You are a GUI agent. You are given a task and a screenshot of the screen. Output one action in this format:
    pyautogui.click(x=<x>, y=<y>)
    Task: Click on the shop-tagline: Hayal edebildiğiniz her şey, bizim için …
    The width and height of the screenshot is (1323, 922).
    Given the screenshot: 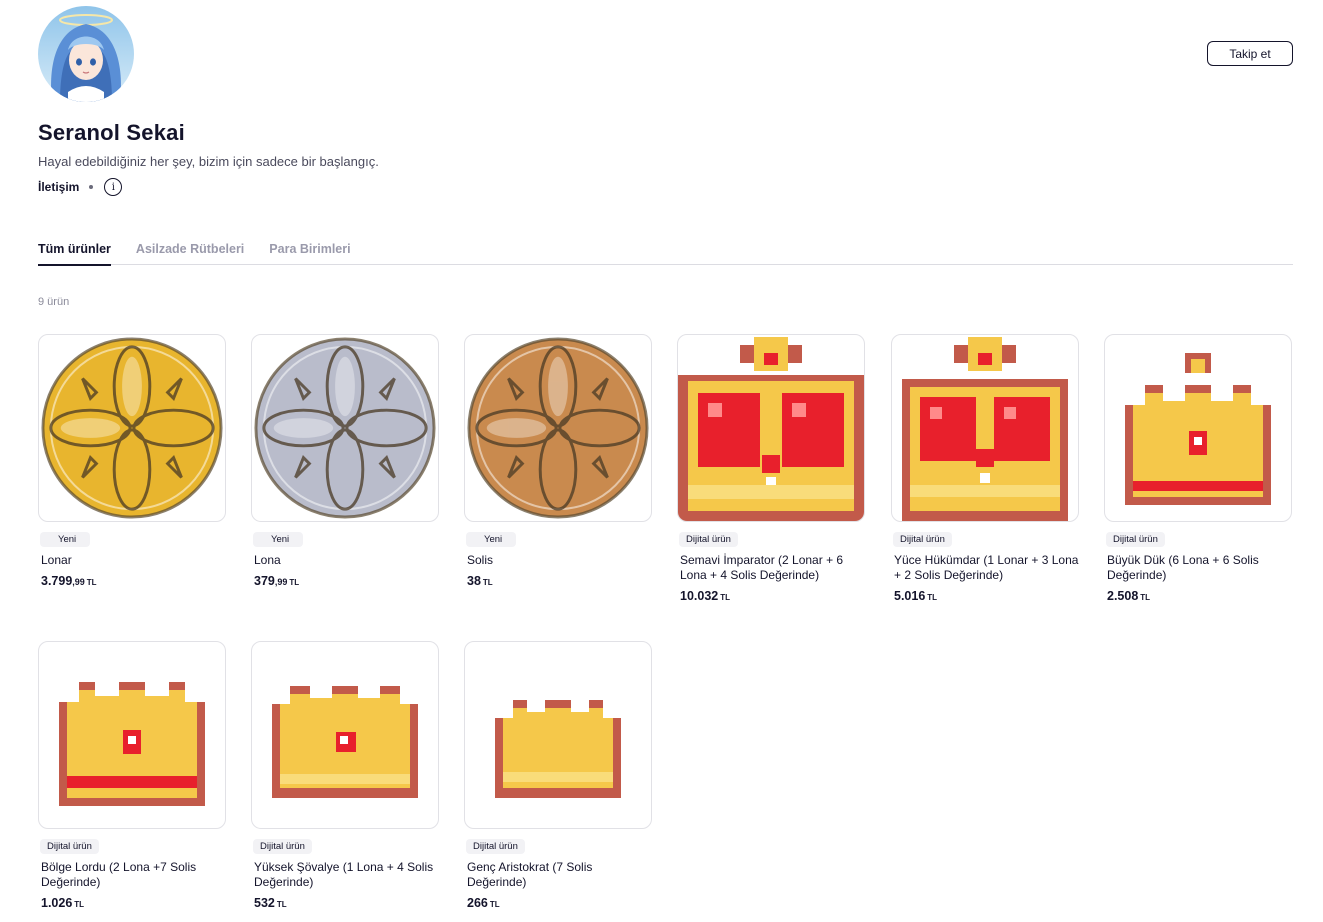 What is the action you would take?
    pyautogui.click(x=208, y=161)
    